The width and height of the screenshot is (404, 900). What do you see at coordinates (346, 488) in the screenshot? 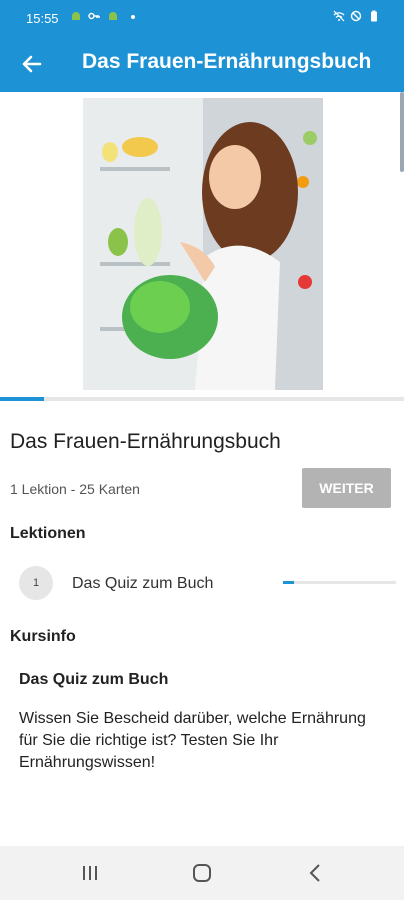
I see `continue-button: WEITER` at bounding box center [346, 488].